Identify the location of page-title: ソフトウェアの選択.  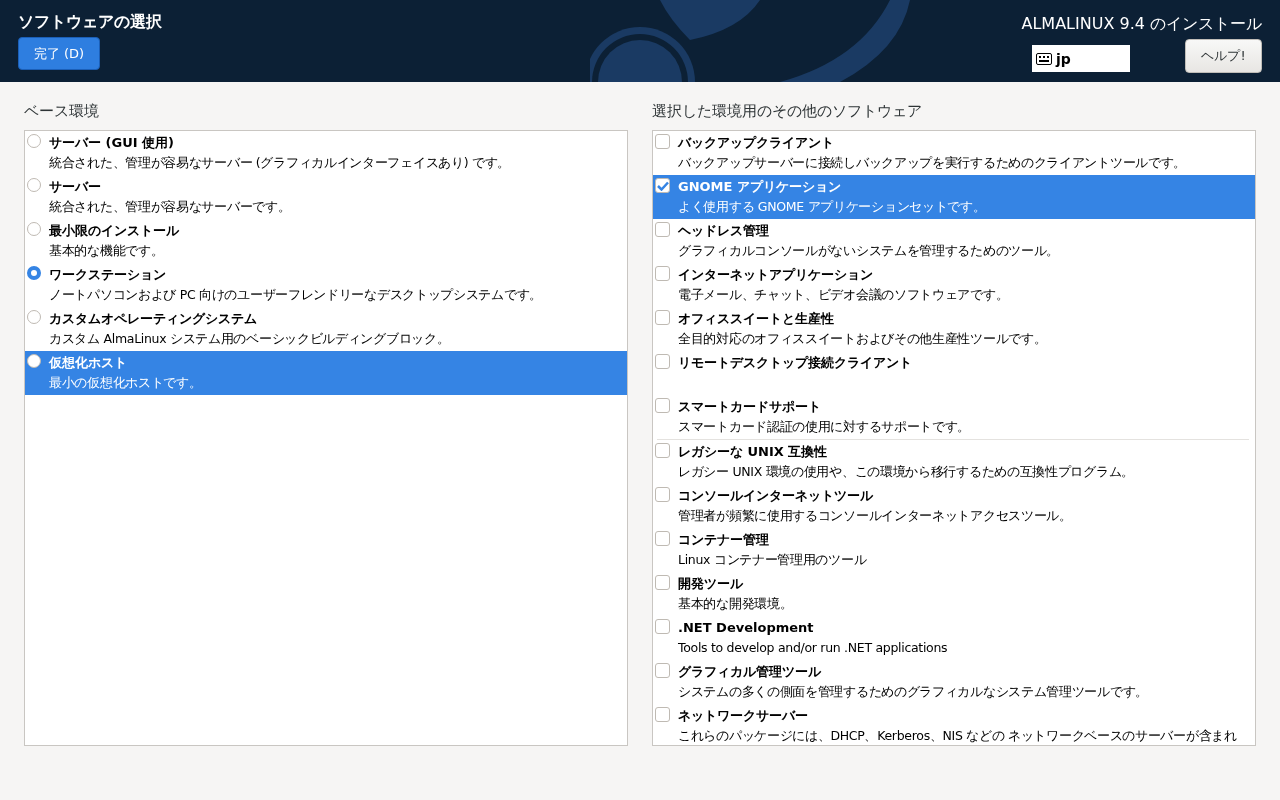
(90, 22).